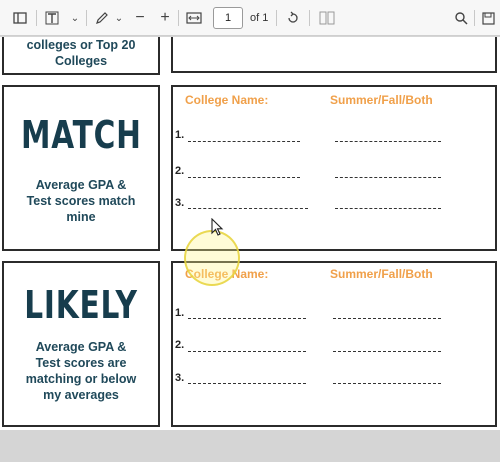 The height and width of the screenshot is (462, 500). I want to click on text-select-icon, so click(53, 18).